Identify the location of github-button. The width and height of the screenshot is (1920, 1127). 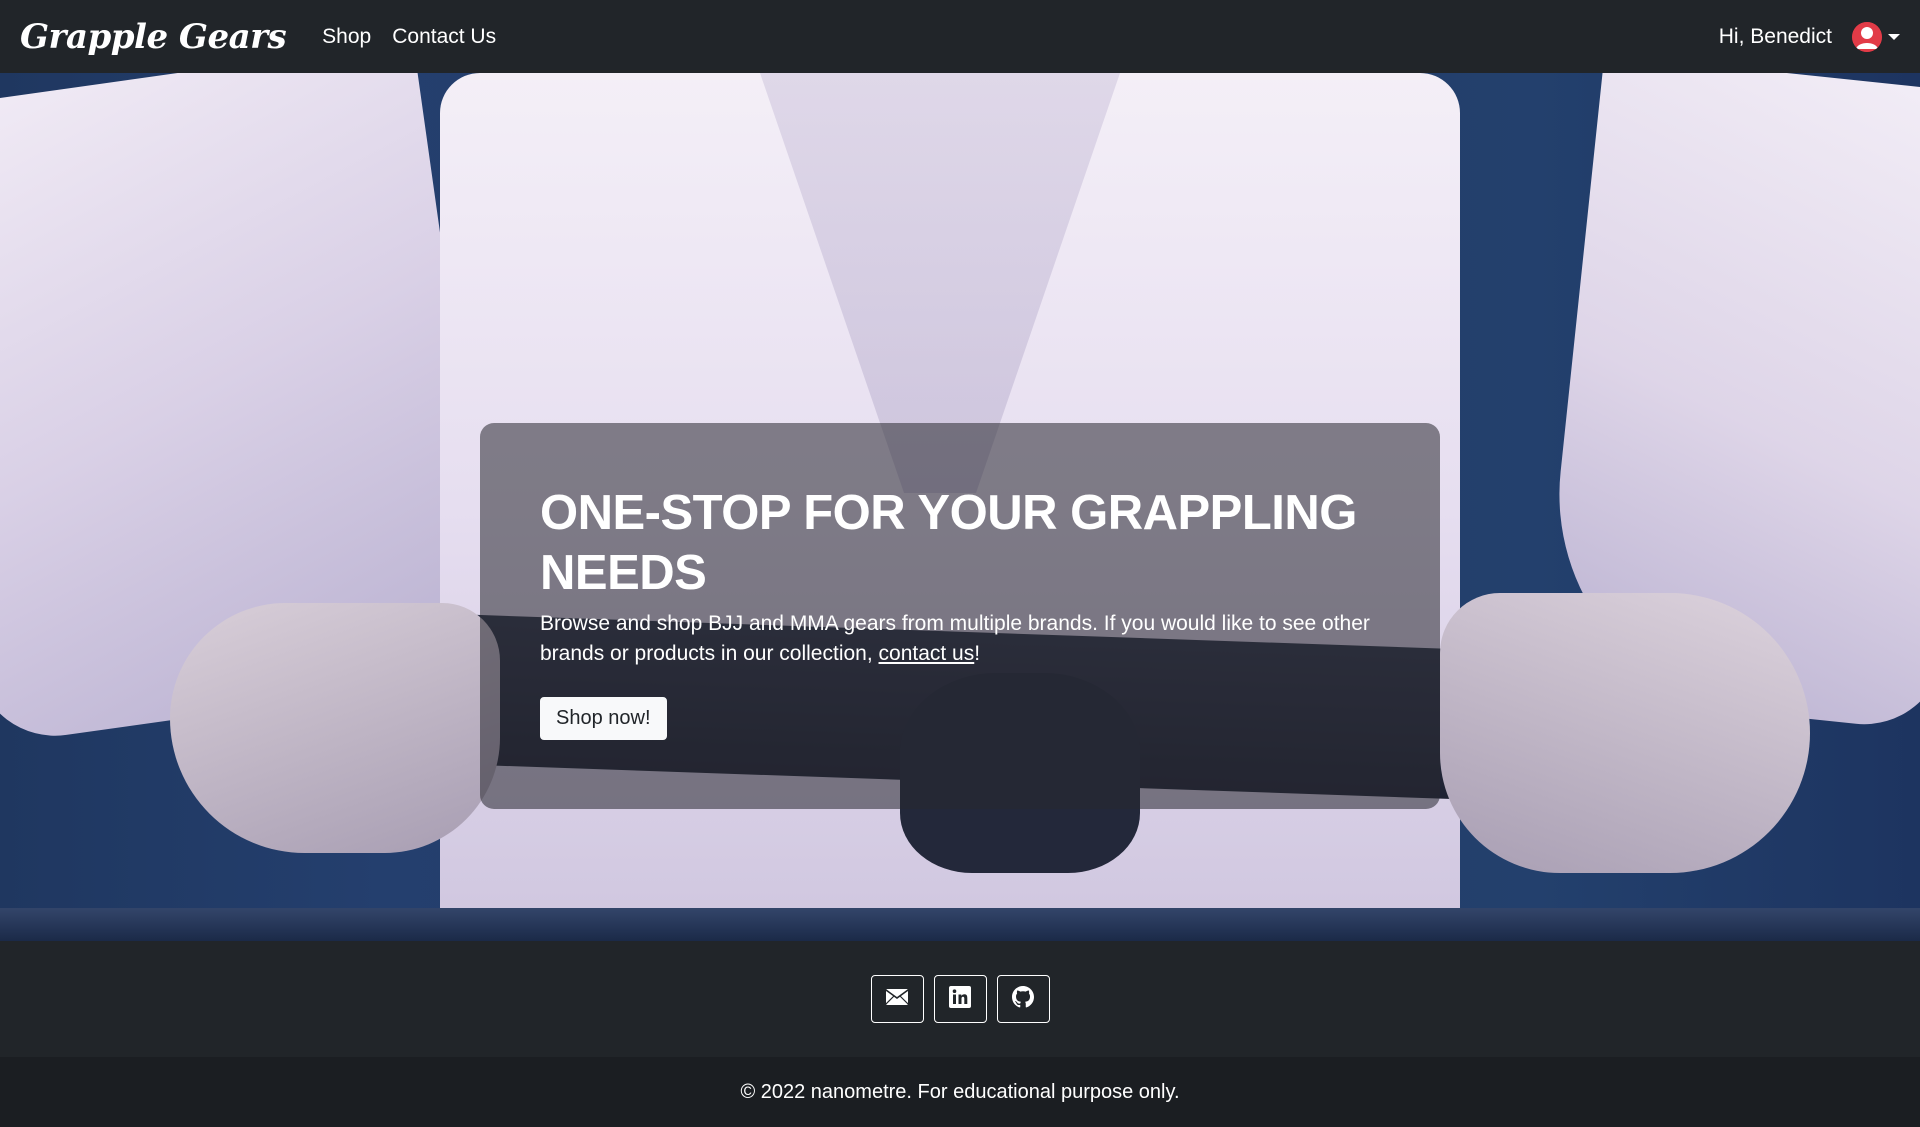
(1023, 999).